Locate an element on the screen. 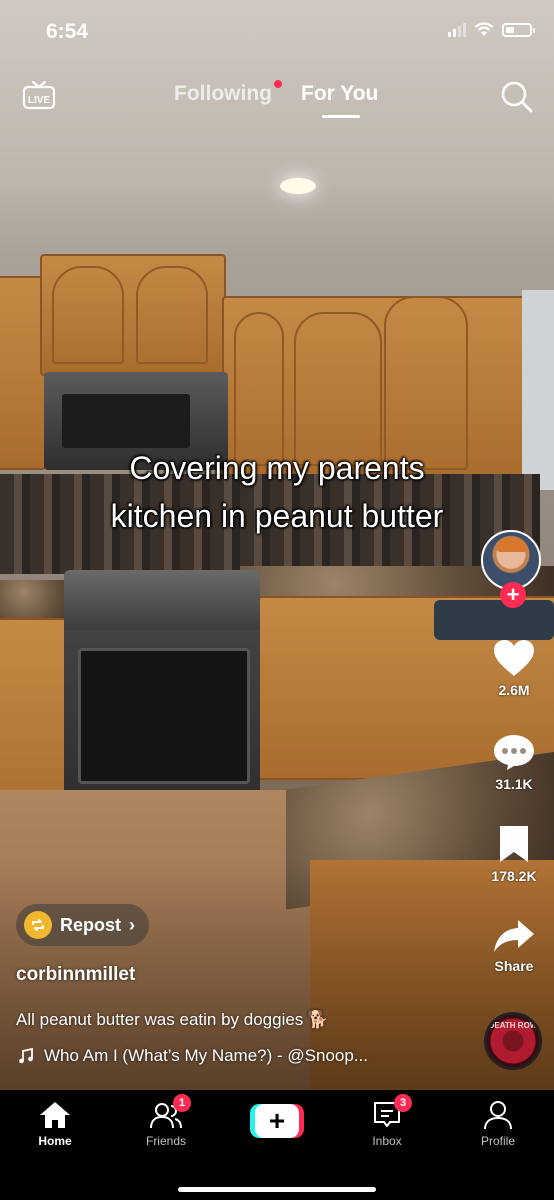 This screenshot has height=1200, width=554. description-text: All peanut butter was eatin by doggies is located at coordinates (160, 1019).